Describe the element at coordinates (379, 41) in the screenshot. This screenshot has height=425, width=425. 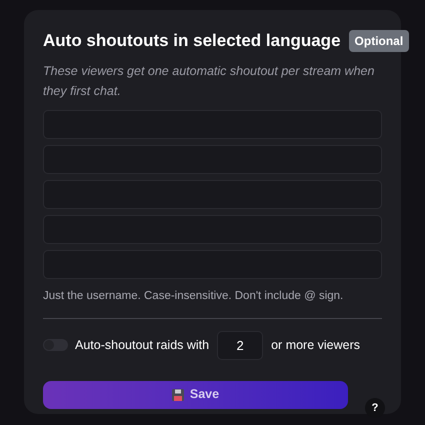
I see `optional-badge: Optional` at that location.